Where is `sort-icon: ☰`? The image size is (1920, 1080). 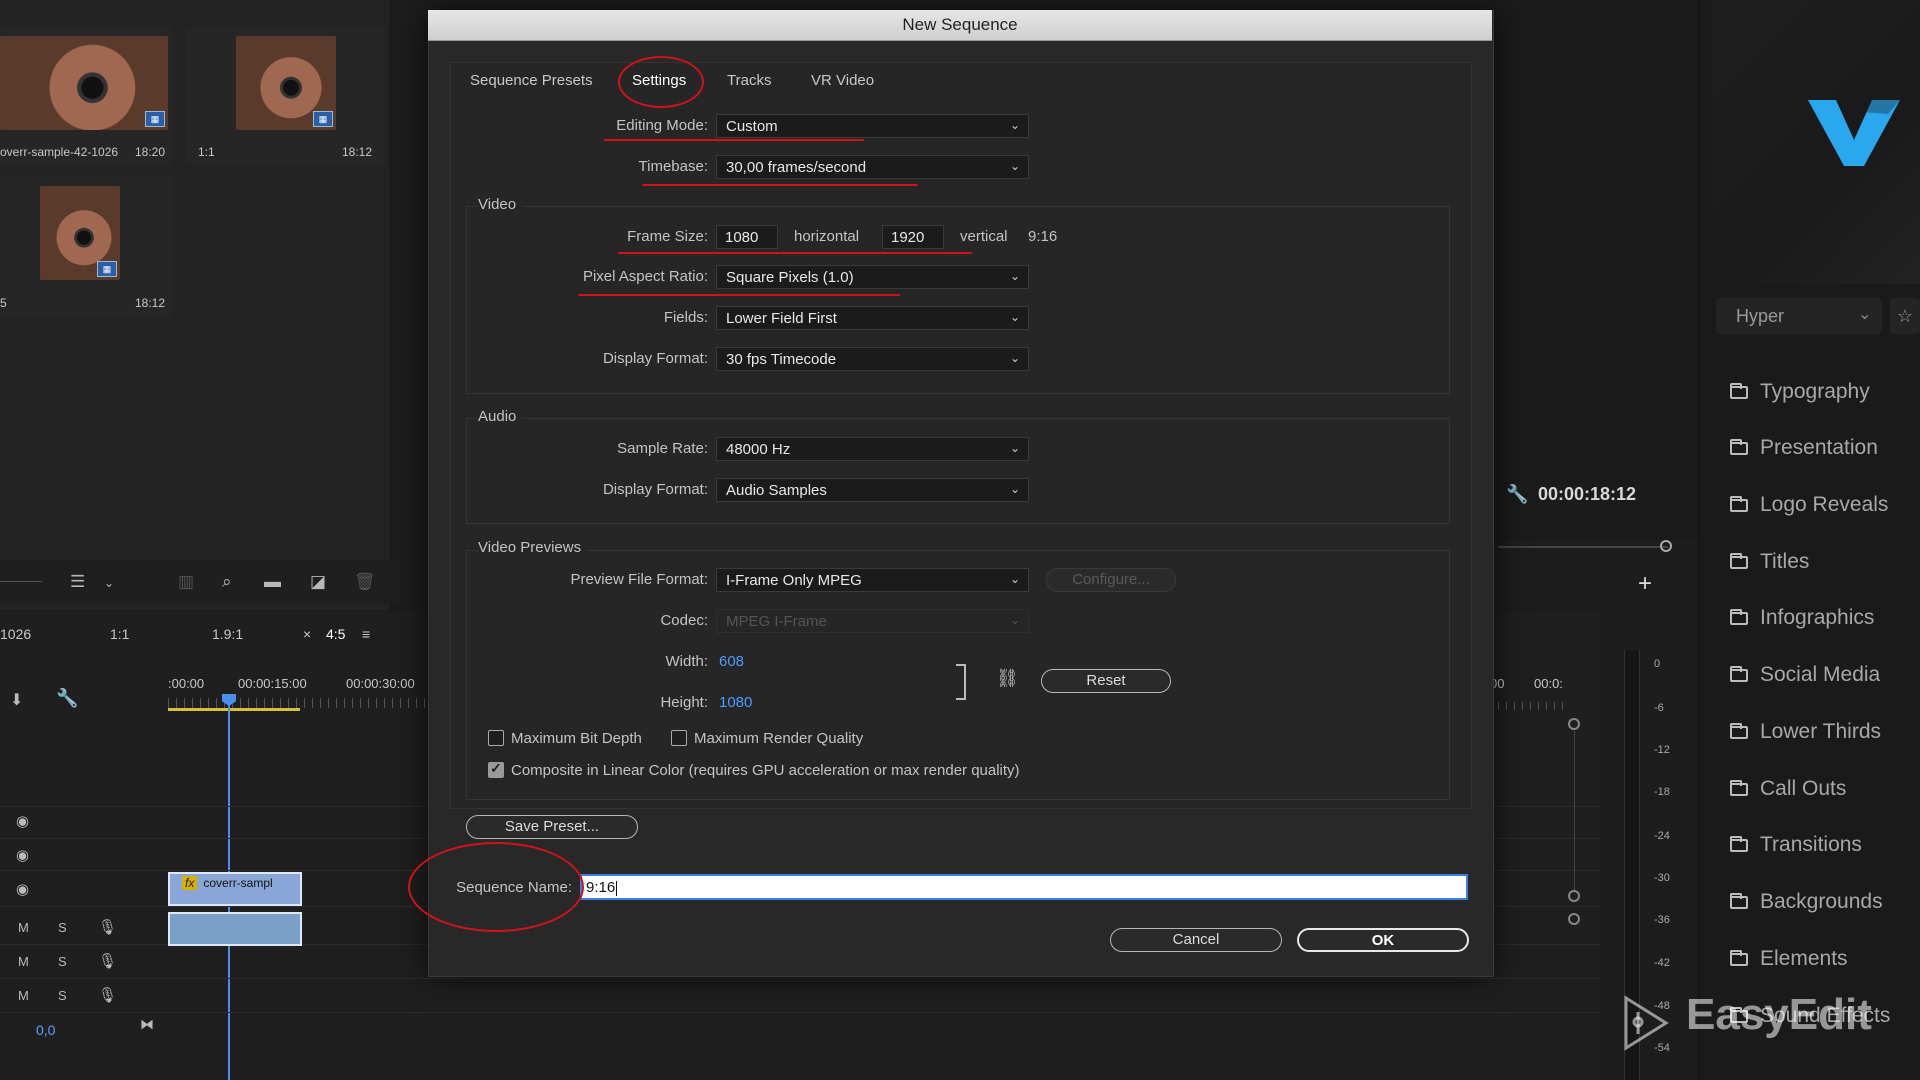 sort-icon: ☰ is located at coordinates (77, 582).